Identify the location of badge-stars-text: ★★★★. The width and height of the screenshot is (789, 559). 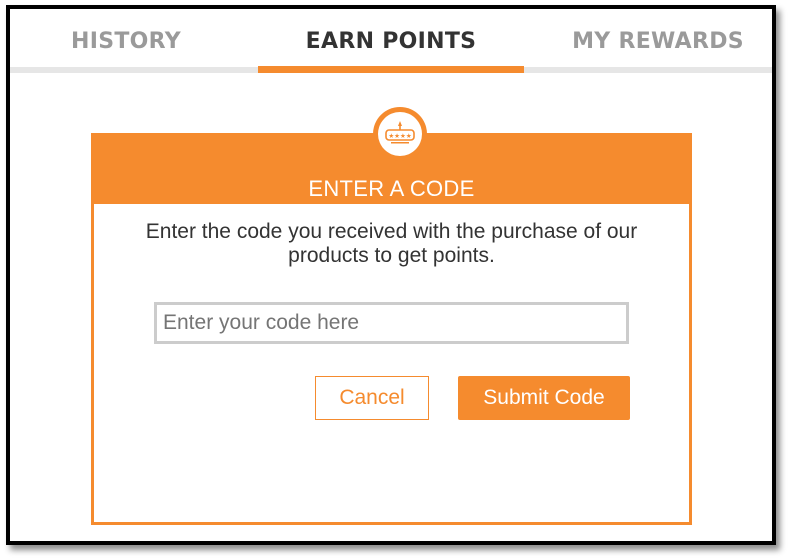
(399, 136).